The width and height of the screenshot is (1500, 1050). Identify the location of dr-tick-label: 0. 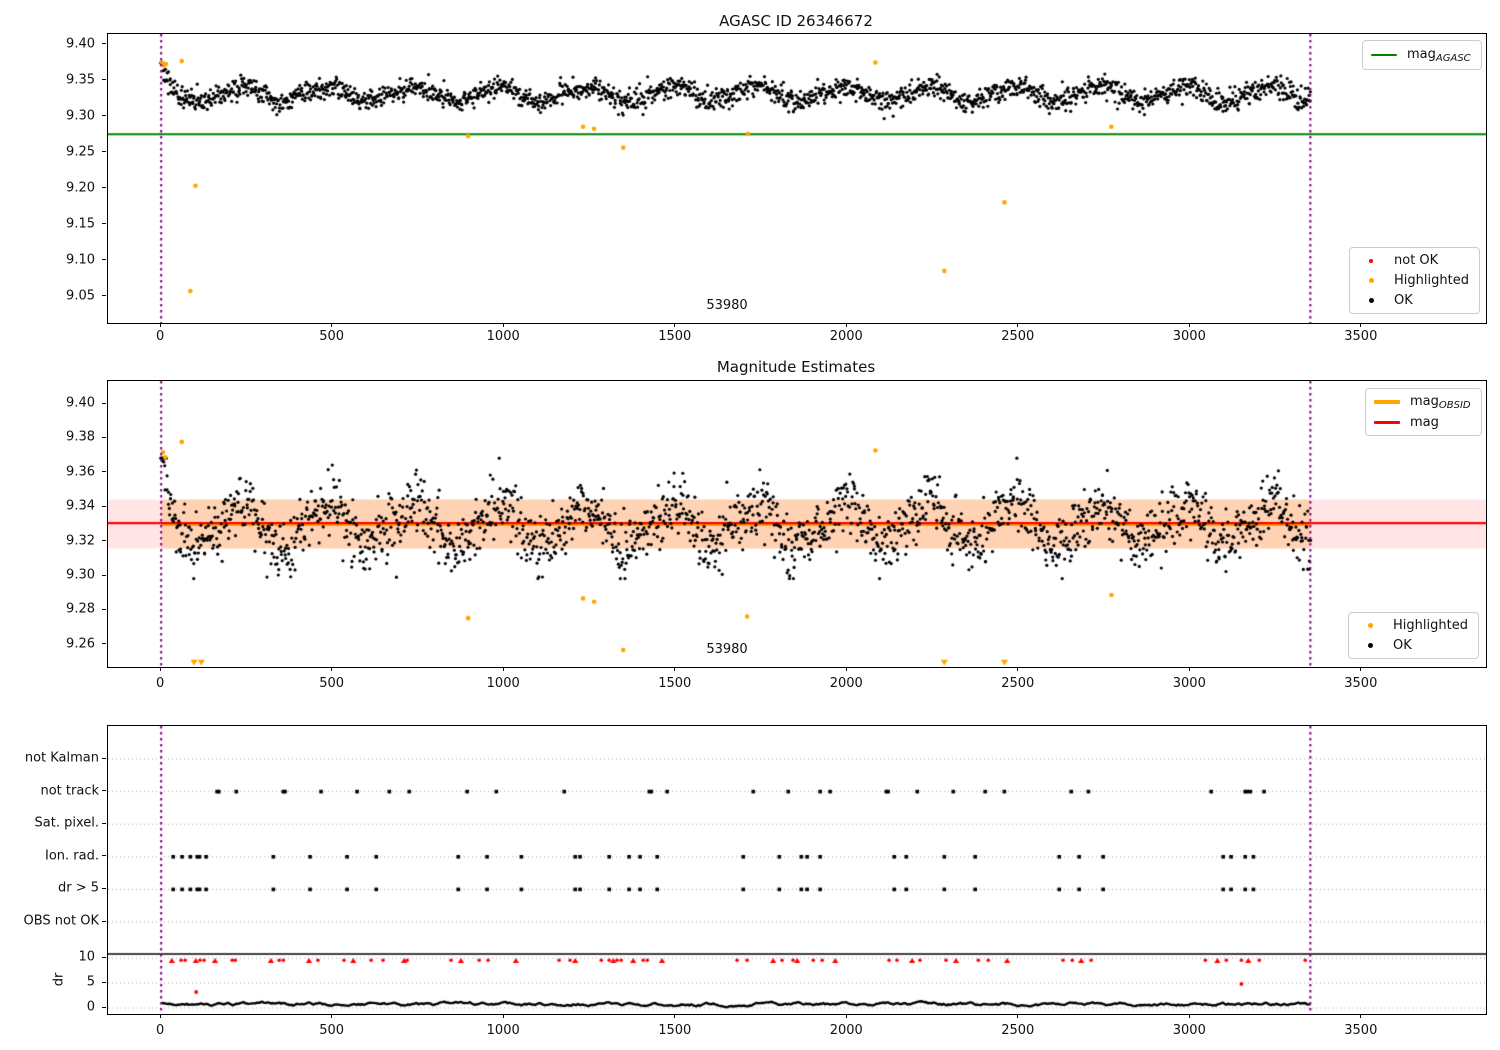
(90, 1007).